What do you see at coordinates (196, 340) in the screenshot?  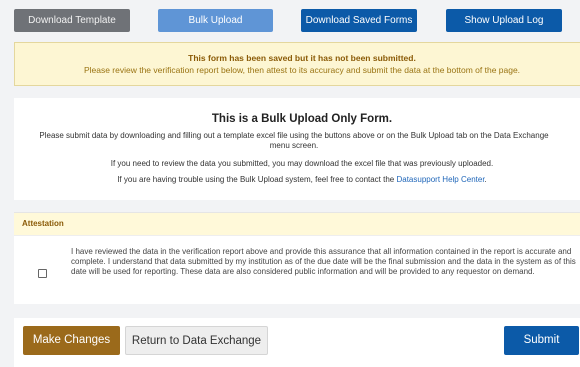 I see `return-to-data-exchange-button: Return to Data Exchange` at bounding box center [196, 340].